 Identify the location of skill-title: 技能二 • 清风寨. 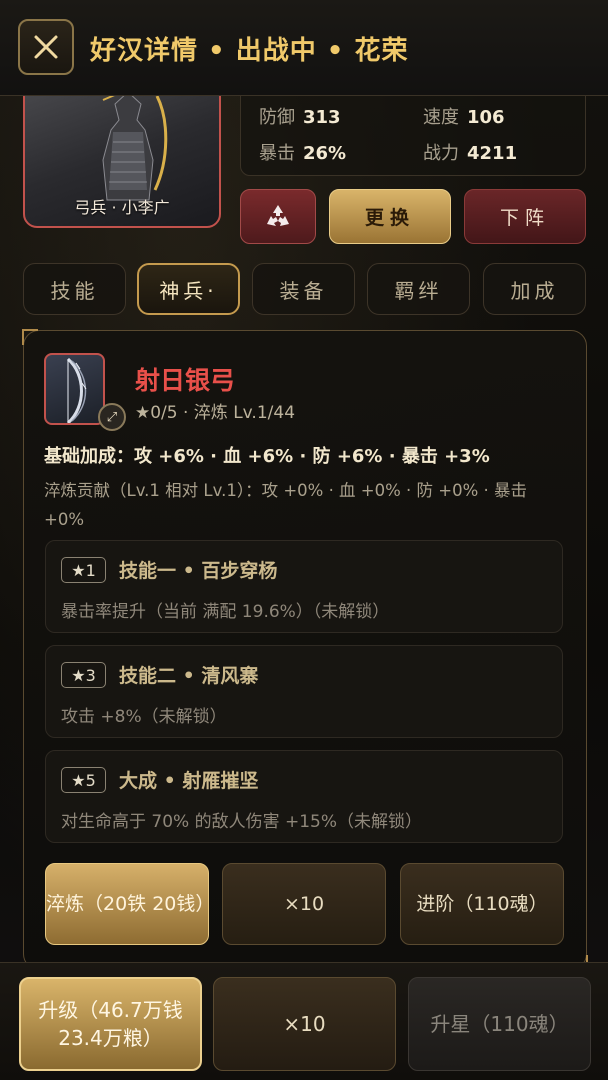
(189, 676).